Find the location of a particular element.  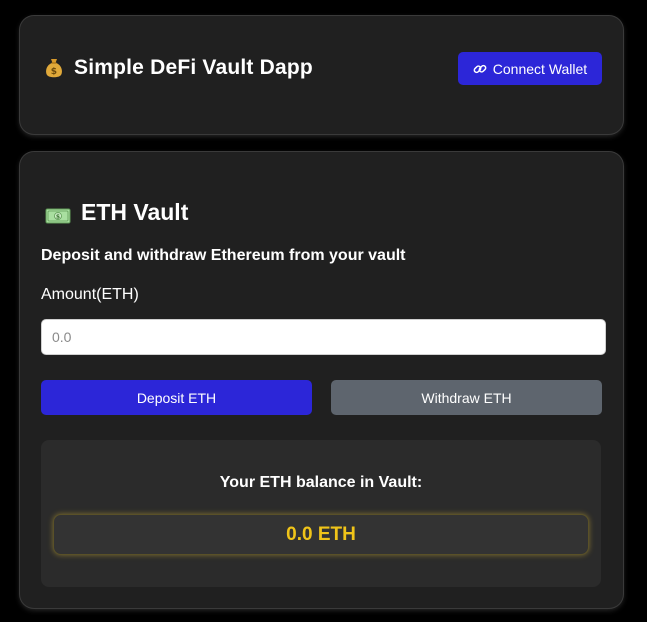

balance-label: Your ETH balance in Vault: is located at coordinates (321, 482).